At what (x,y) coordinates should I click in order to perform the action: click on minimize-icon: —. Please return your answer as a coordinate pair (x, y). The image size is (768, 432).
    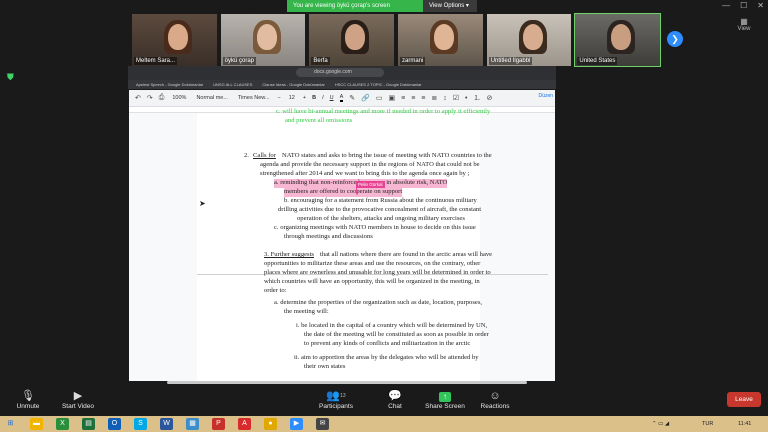
    Looking at the image, I should click on (726, 6).